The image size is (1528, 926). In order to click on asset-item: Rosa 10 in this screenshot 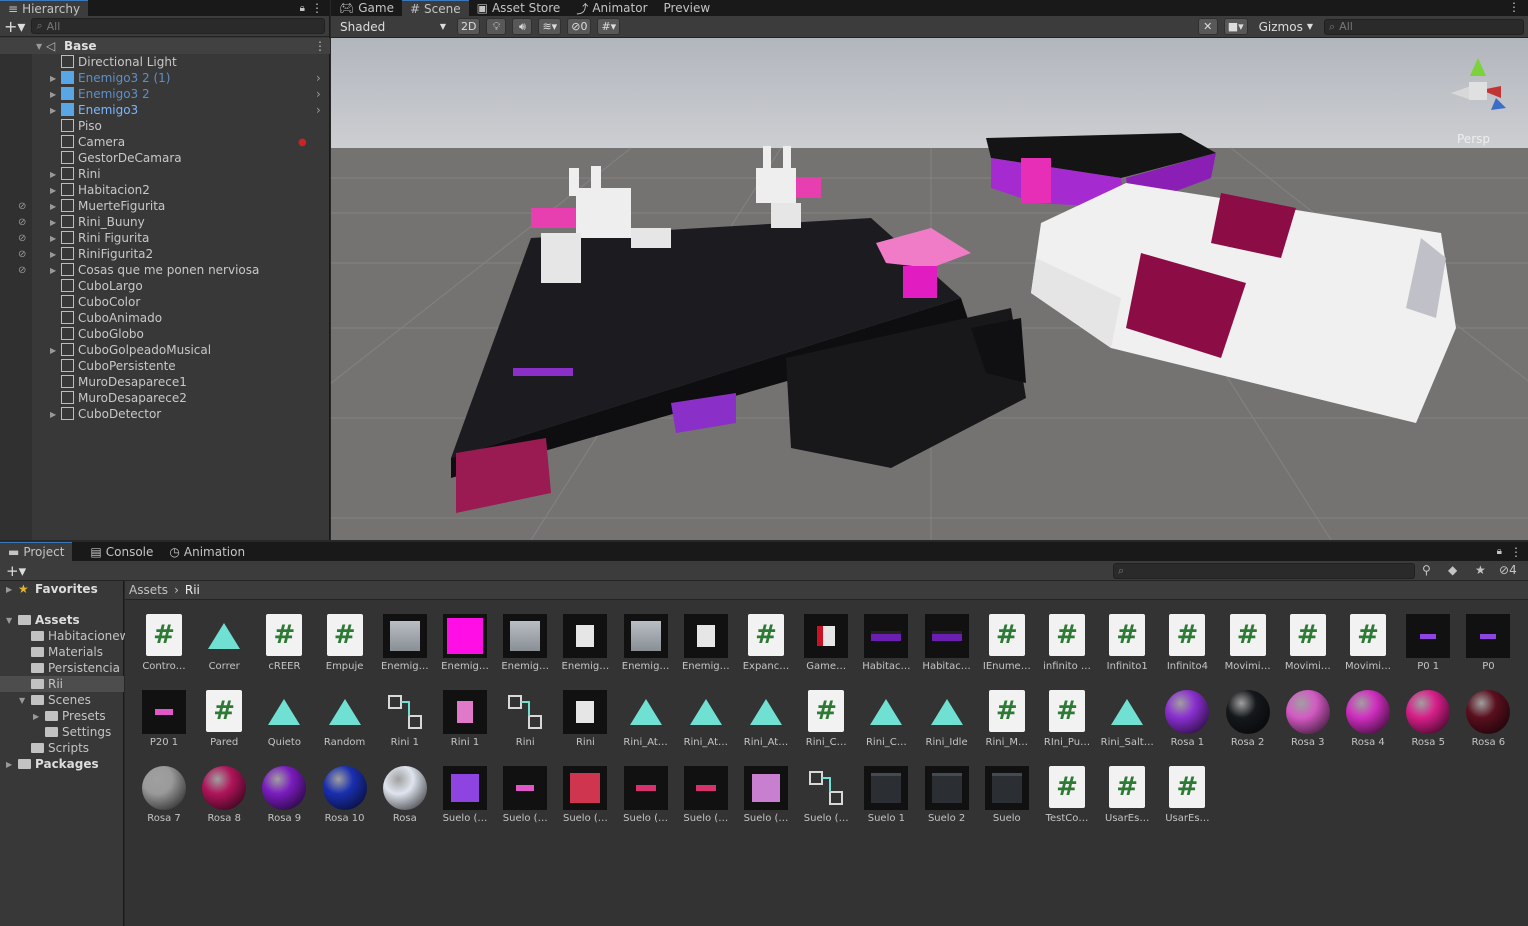, I will do `click(345, 789)`.